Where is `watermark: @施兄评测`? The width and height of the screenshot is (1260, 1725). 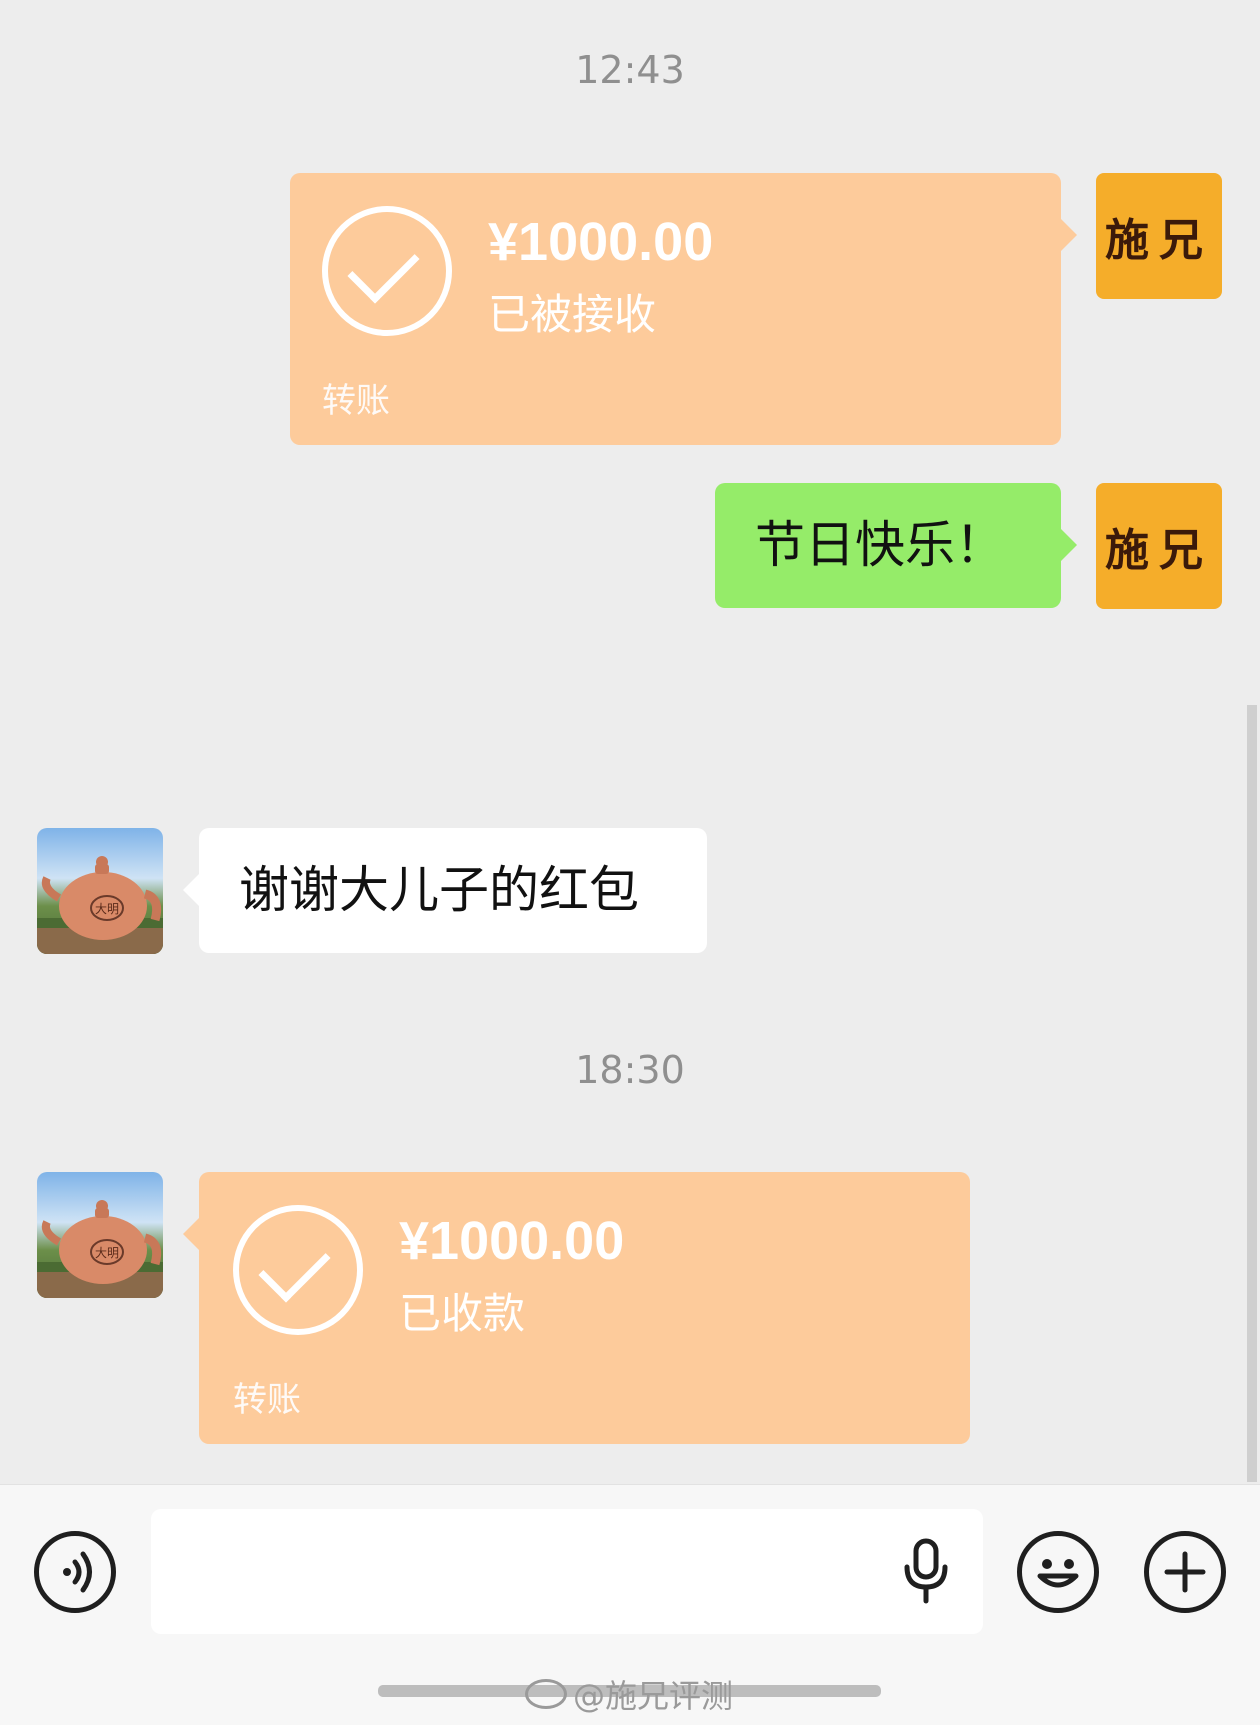
watermark: @施兄评测 is located at coordinates (629, 1694).